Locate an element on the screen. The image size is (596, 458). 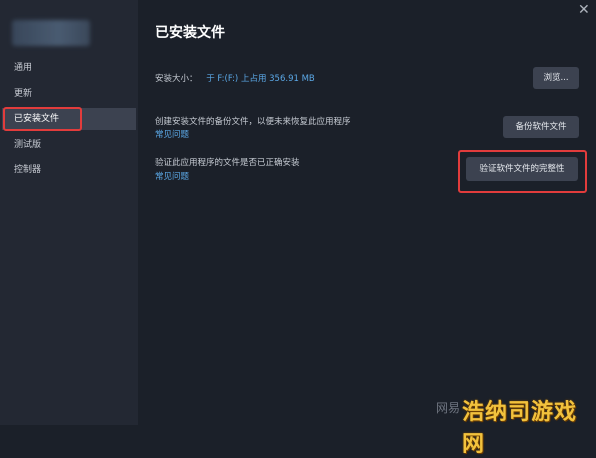
install-size-row: 安装大小： 于 F:(F:) 上占用 356.91 MB is located at coordinates (235, 78).